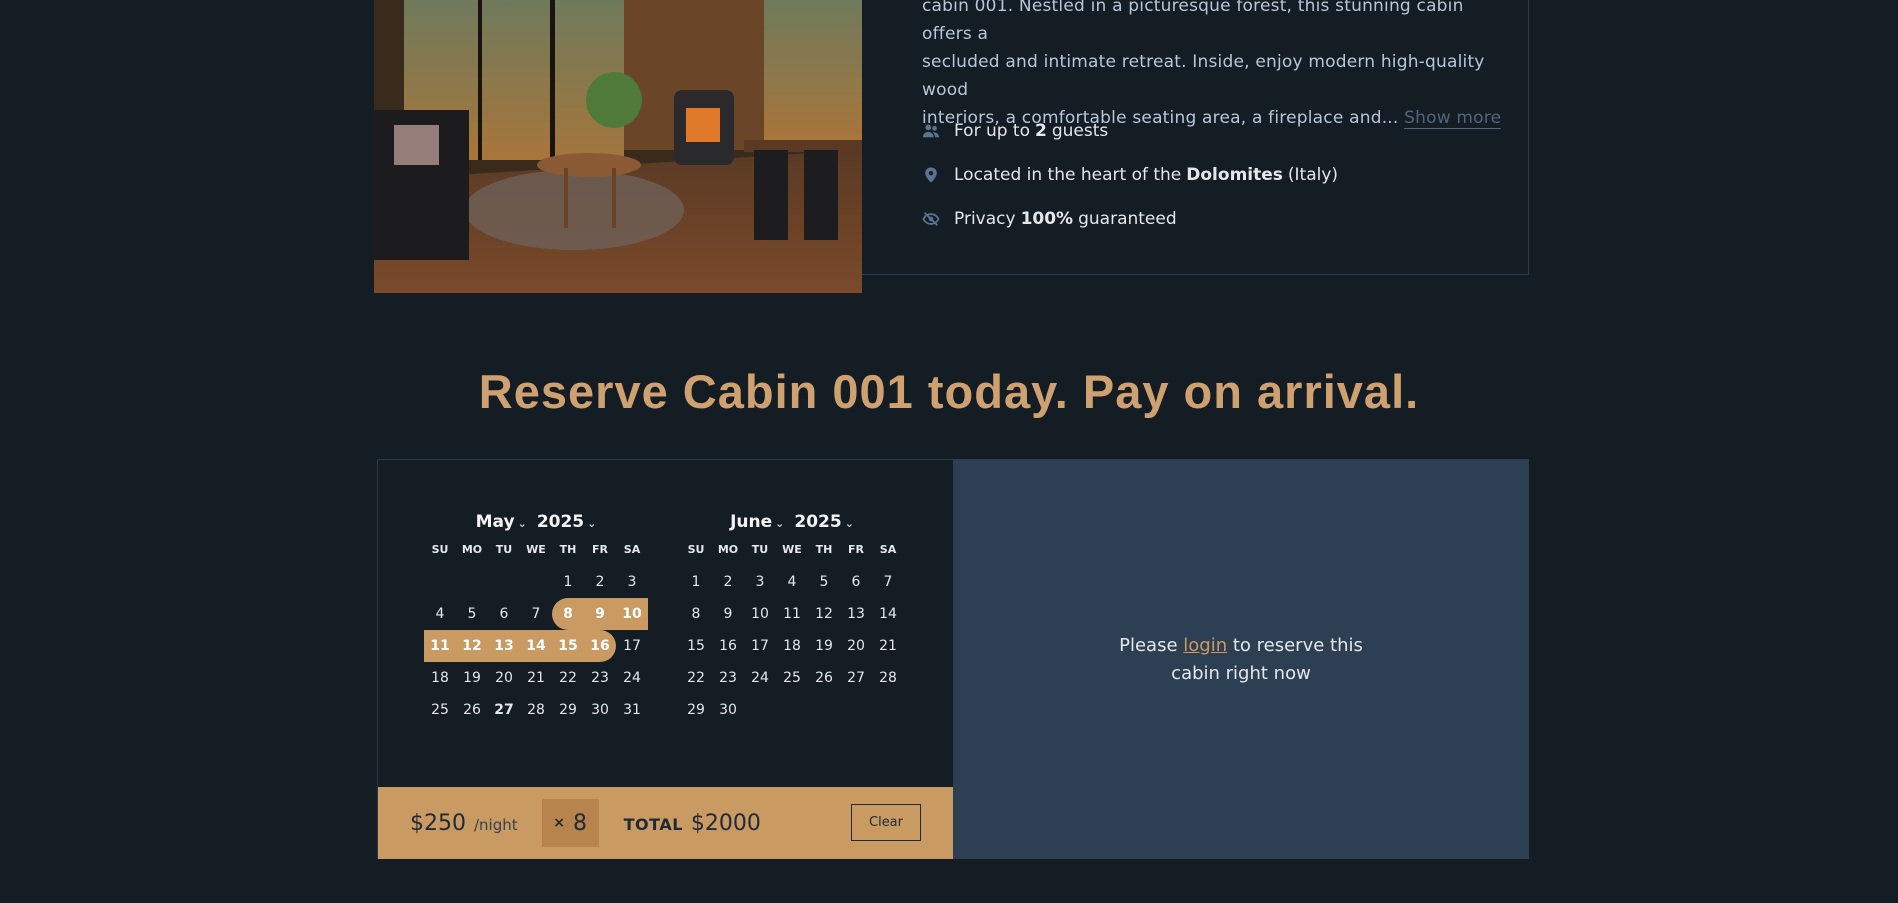 This screenshot has width=1898, height=903. Describe the element at coordinates (570, 823) in the screenshot. I see `nights-count: × 8` at that location.